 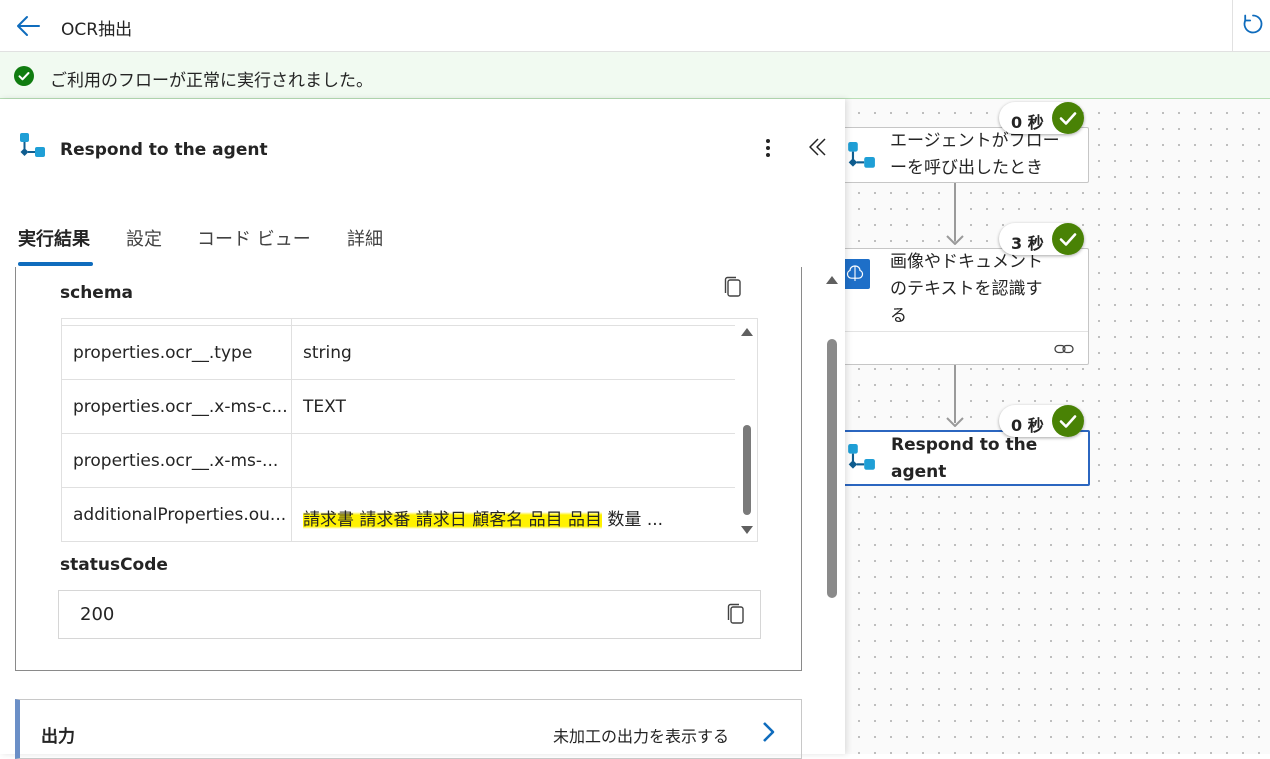 What do you see at coordinates (453, 520) in the screenshot?
I see `highlighted-text: 請求書 請求番 請求日 顧客名 品目 品目` at bounding box center [453, 520].